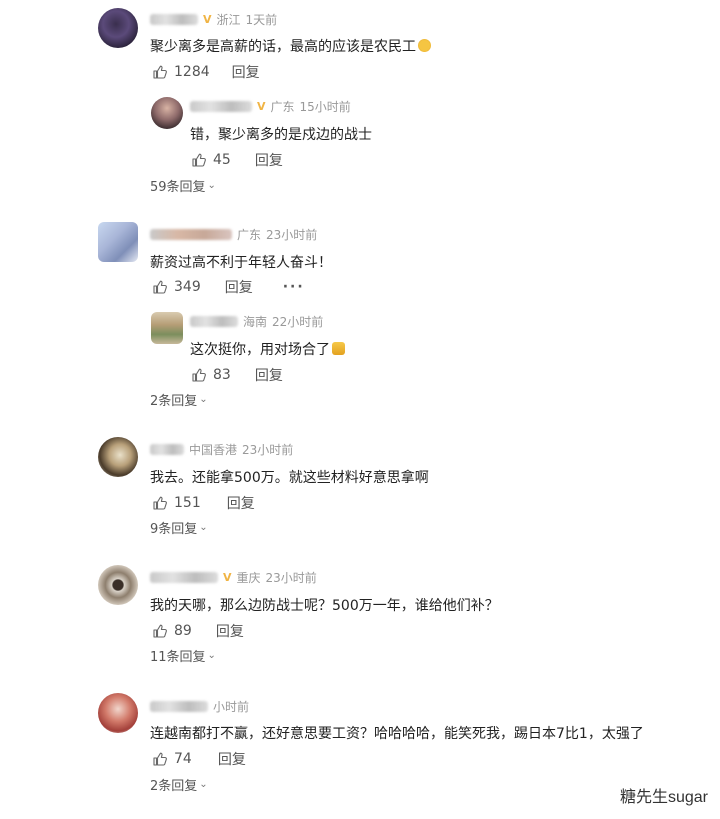 The width and height of the screenshot is (720, 819). I want to click on emoji-icon, so click(424, 45).